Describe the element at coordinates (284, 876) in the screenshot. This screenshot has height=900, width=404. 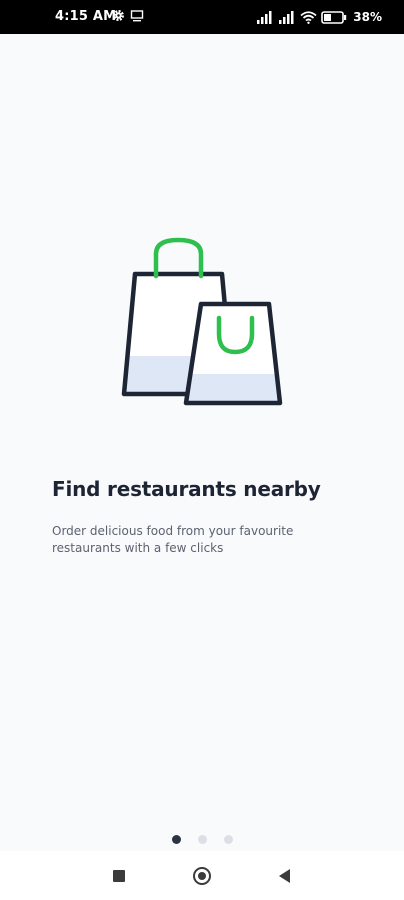
I see `back-icon` at that location.